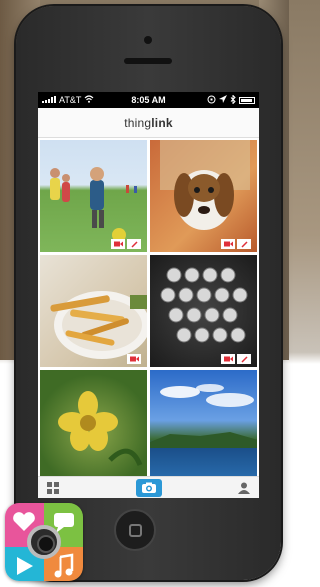  I want to click on grid-icon, so click(53, 488).